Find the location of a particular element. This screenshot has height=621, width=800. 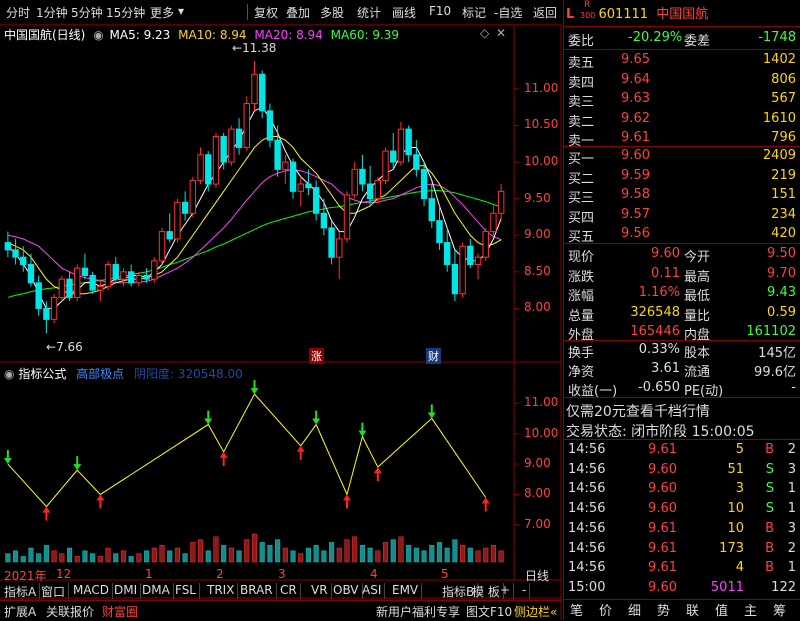

tab-extension-a: 扩展A is located at coordinates (20, 612).